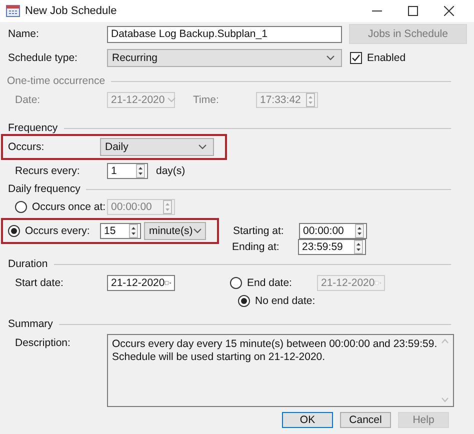 The height and width of the screenshot is (434, 474). What do you see at coordinates (269, 283) in the screenshot?
I see `radio-label: End date:` at bounding box center [269, 283].